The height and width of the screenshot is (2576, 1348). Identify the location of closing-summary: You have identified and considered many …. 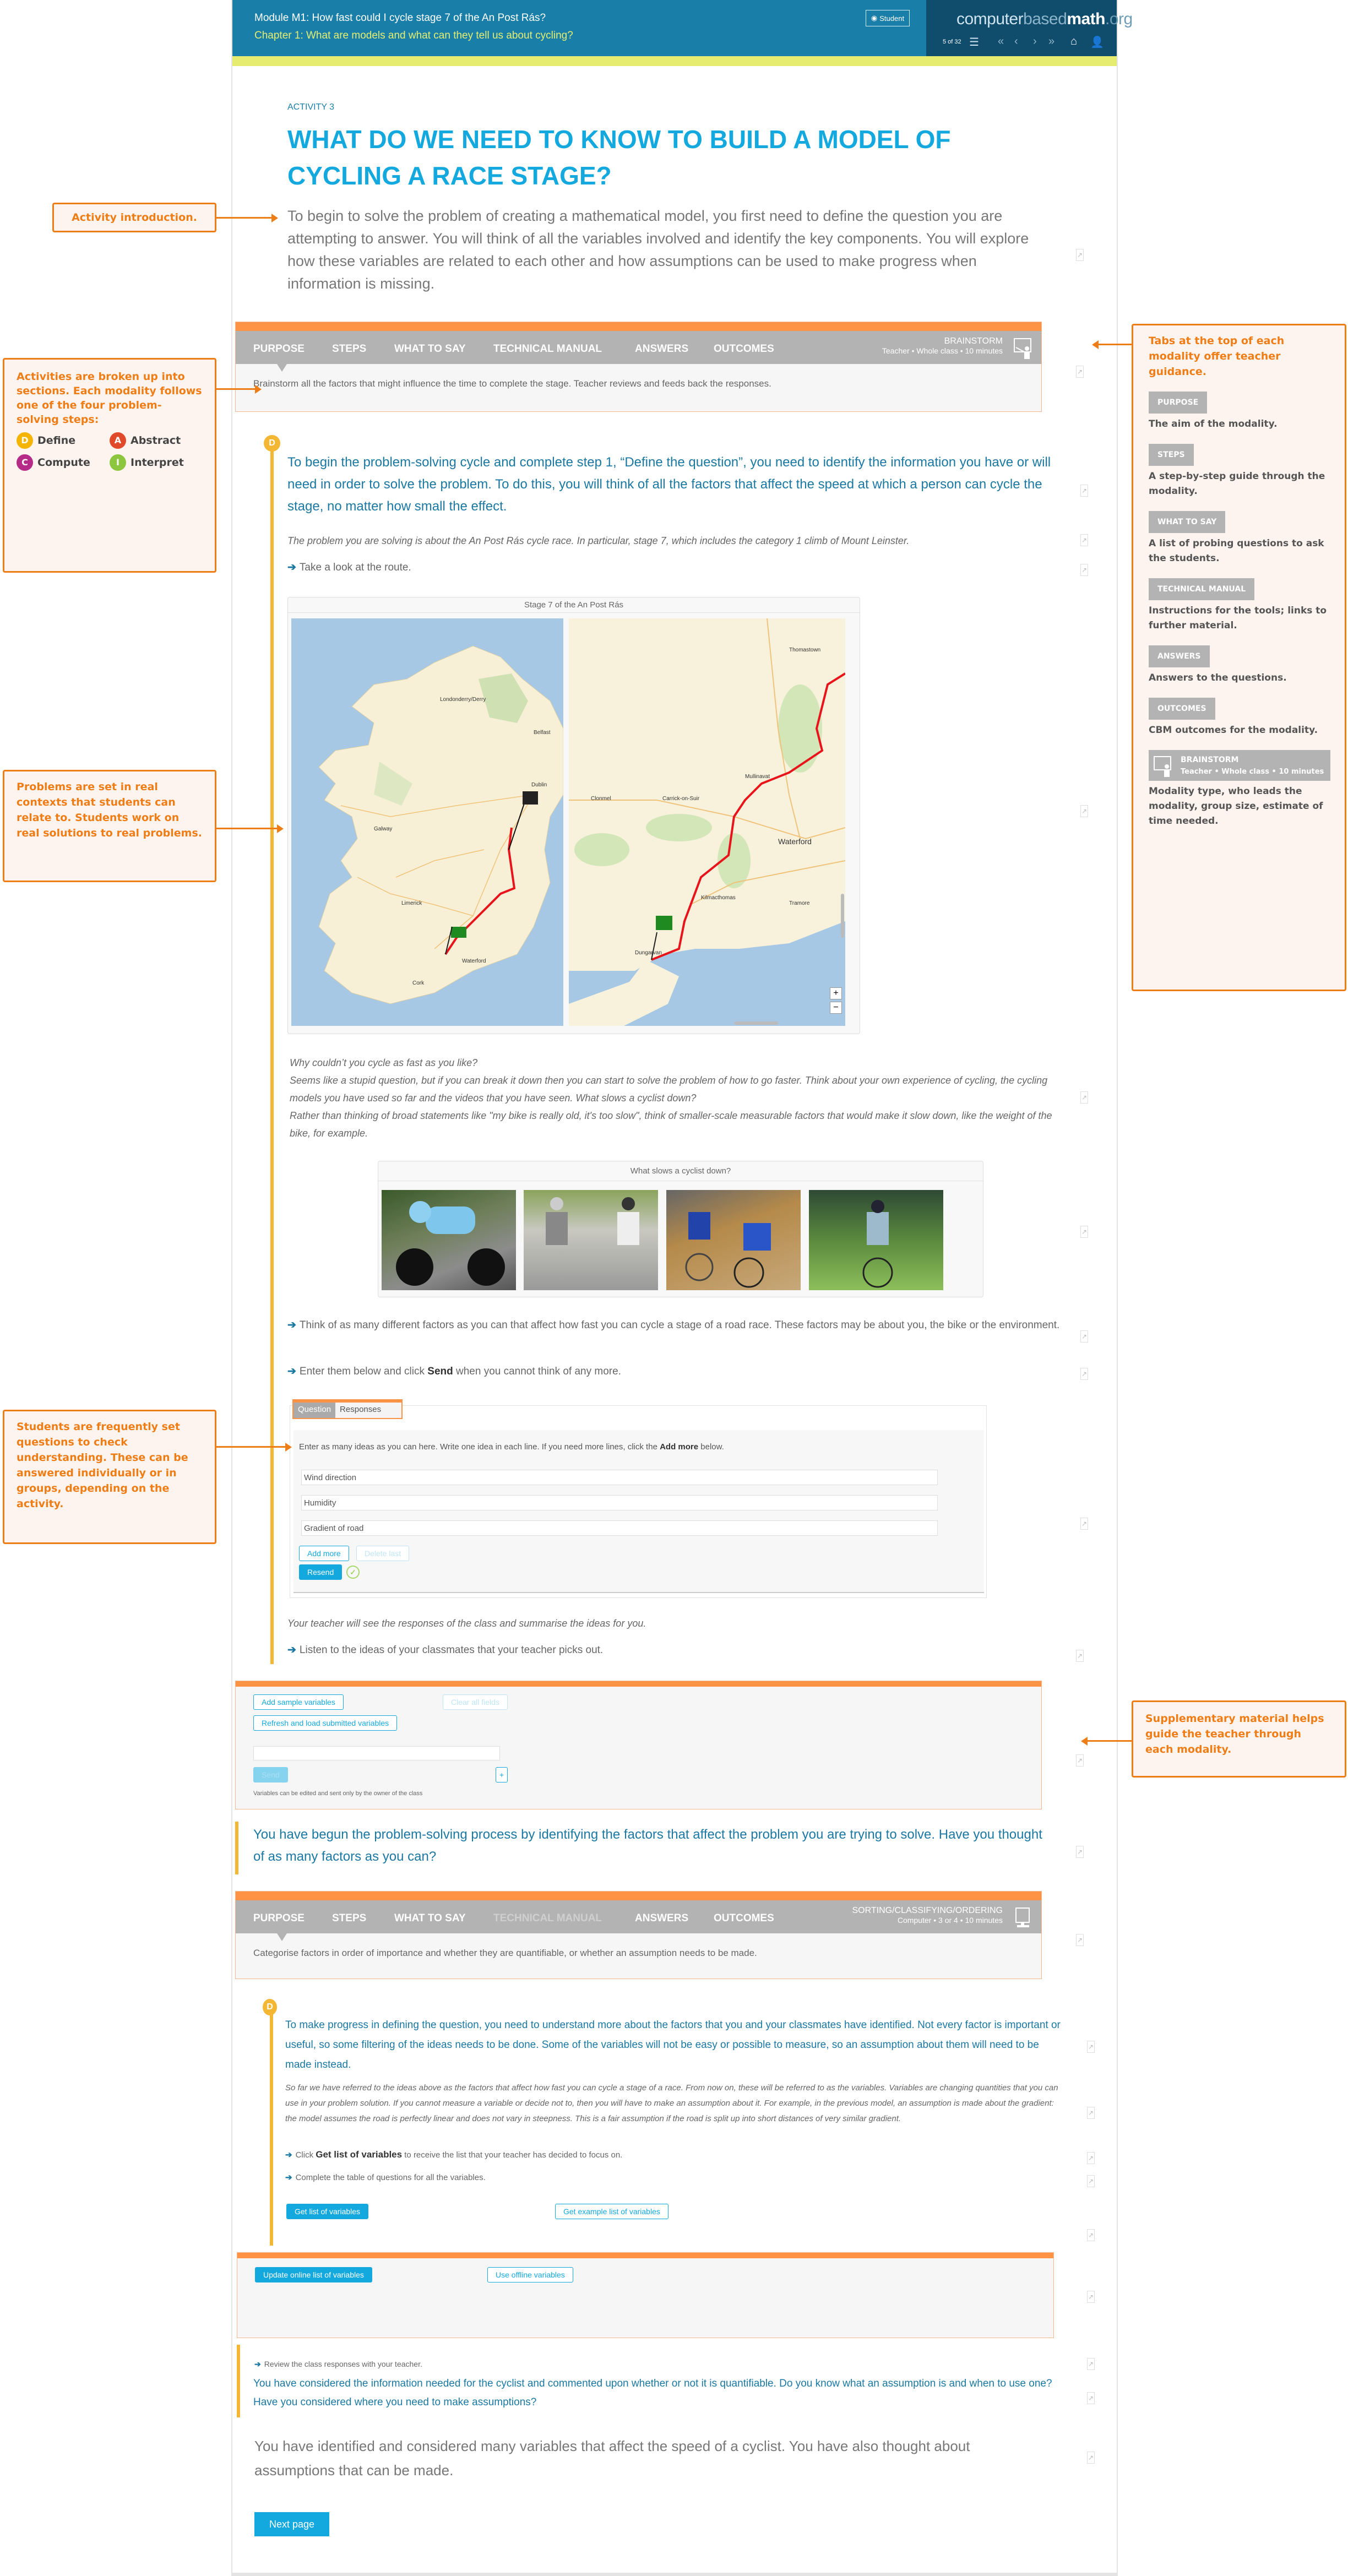
(612, 2459).